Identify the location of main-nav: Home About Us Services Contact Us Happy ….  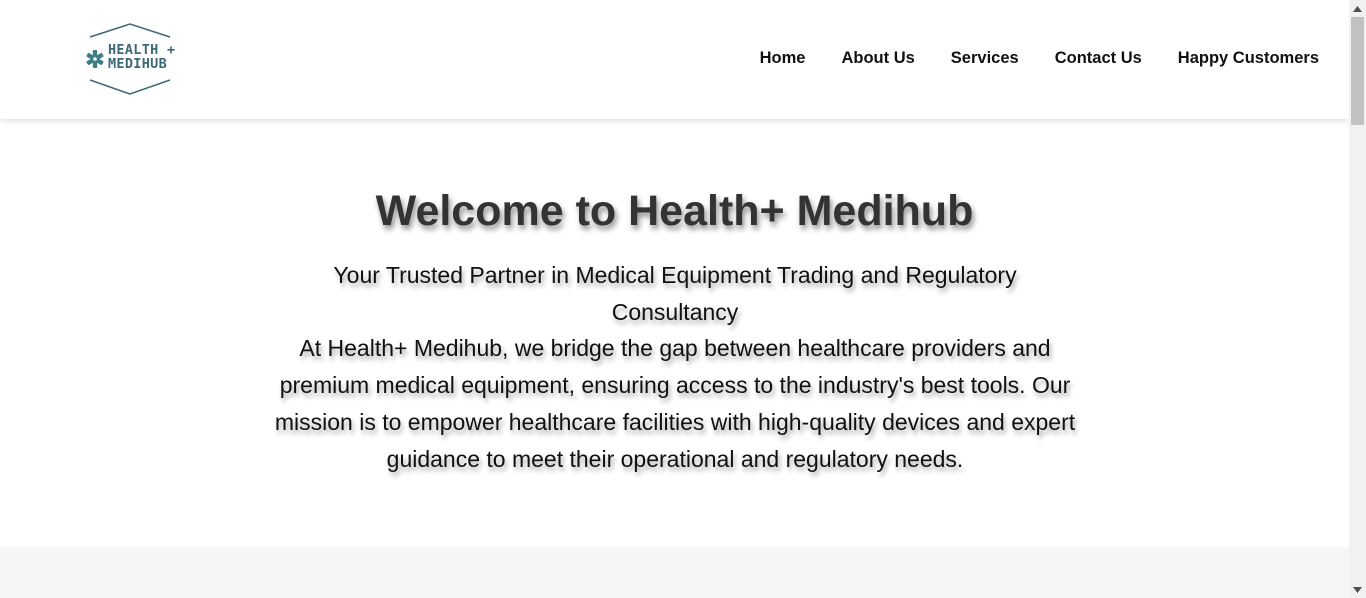
(1021, 58).